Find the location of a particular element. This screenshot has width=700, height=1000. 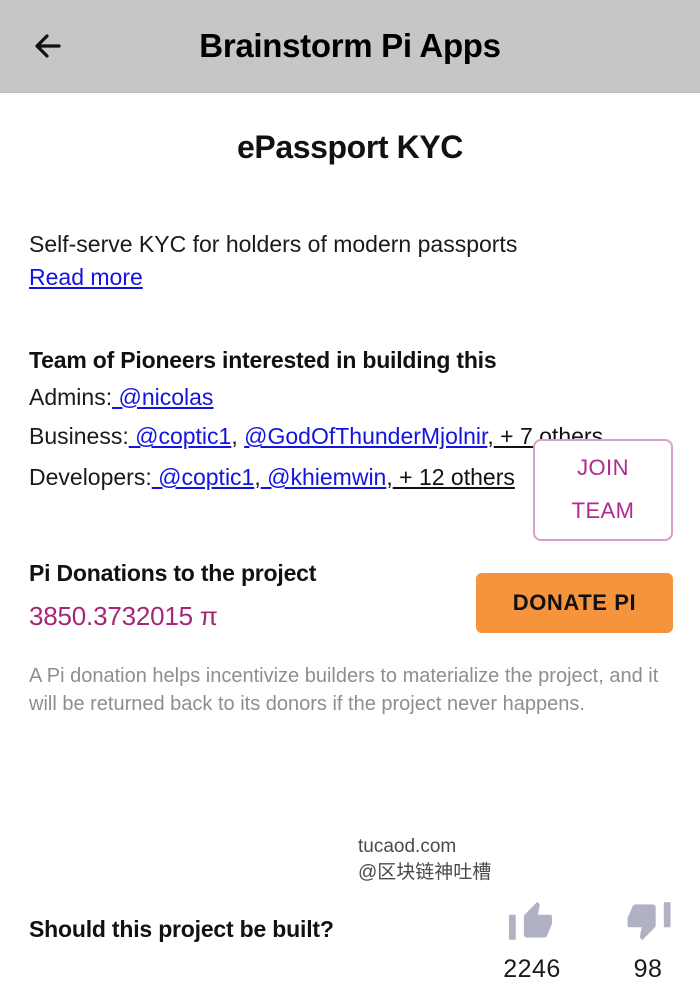

app-bar-title: Brainstorm Pi Apps is located at coordinates (350, 45).